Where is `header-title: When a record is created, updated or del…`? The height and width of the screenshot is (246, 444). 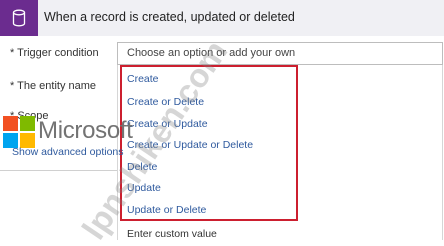 header-title: When a record is created, updated or del… is located at coordinates (169, 17).